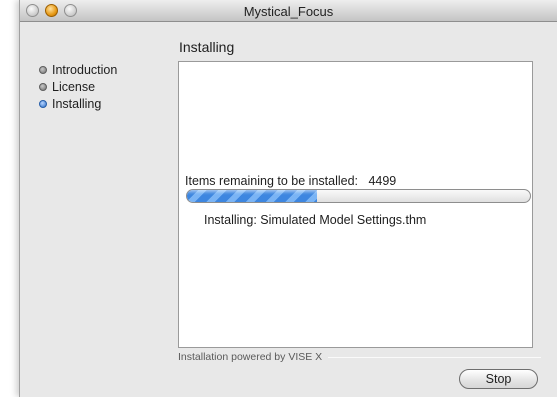 This screenshot has height=397, width=557. I want to click on installer-steps: Introduction License Installing, so click(78, 86).